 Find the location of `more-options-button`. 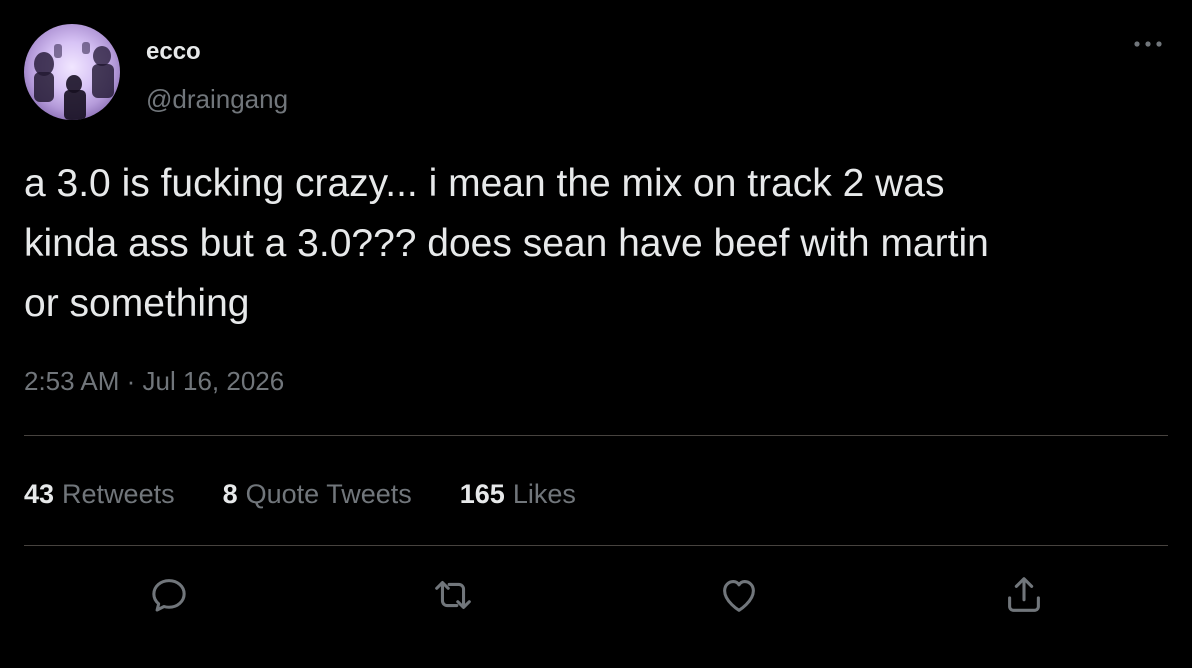

more-options-button is located at coordinates (1148, 44).